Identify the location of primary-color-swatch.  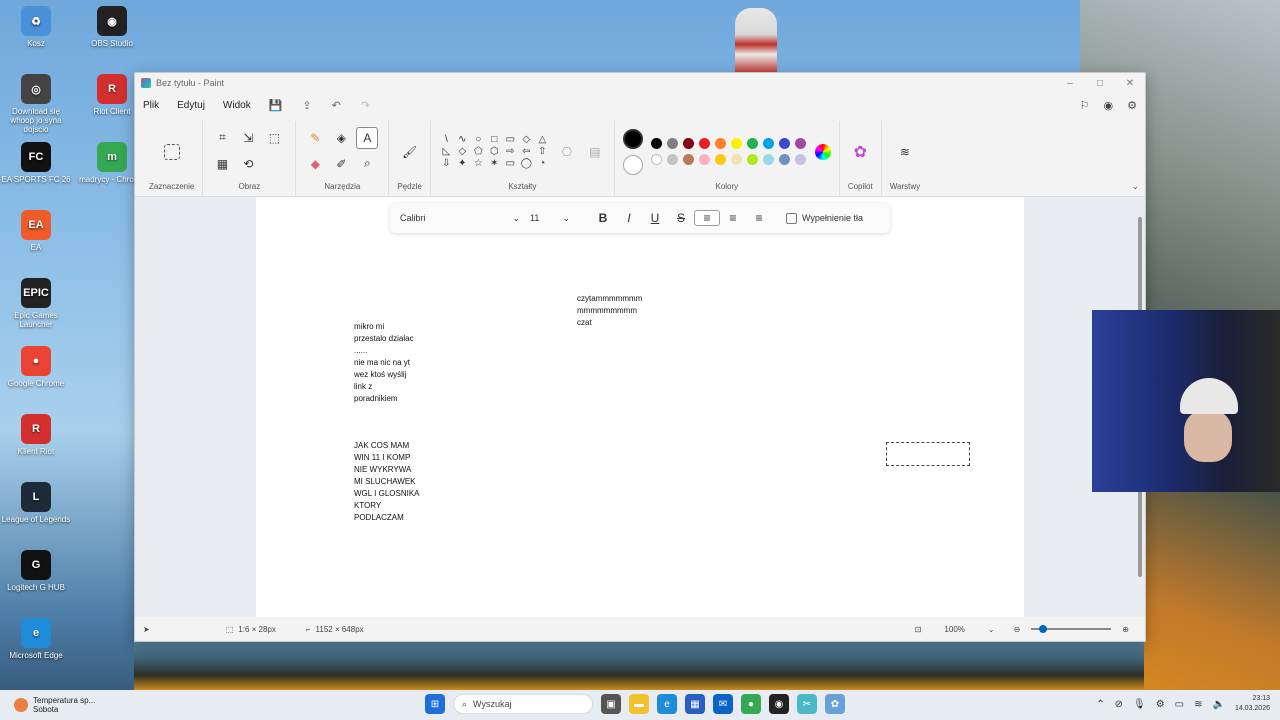
(632, 138).